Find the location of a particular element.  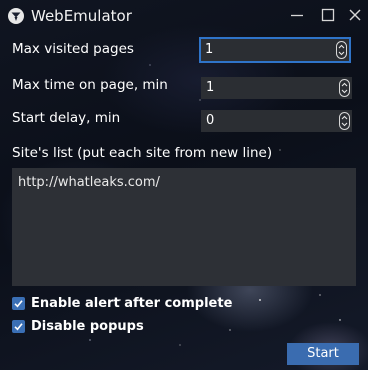

start-delay-value: 0 is located at coordinates (210, 121).